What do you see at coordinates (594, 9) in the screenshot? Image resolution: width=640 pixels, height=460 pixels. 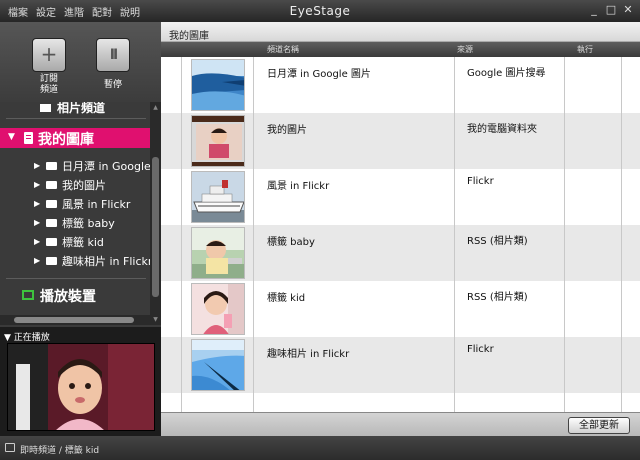 I see `minimize-icon: _` at bounding box center [594, 9].